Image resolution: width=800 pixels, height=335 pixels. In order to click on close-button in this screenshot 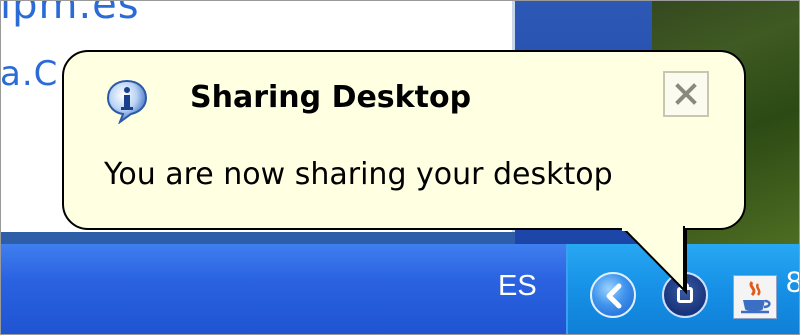, I will do `click(686, 94)`.